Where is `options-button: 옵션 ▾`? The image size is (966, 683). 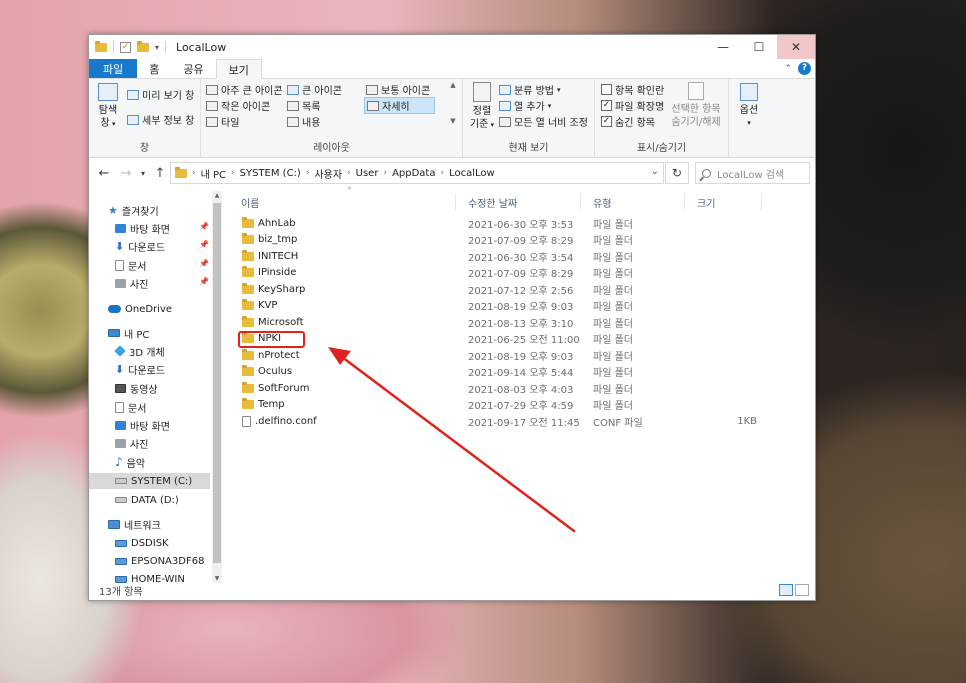
options-button: 옵션 ▾ is located at coordinates (749, 106).